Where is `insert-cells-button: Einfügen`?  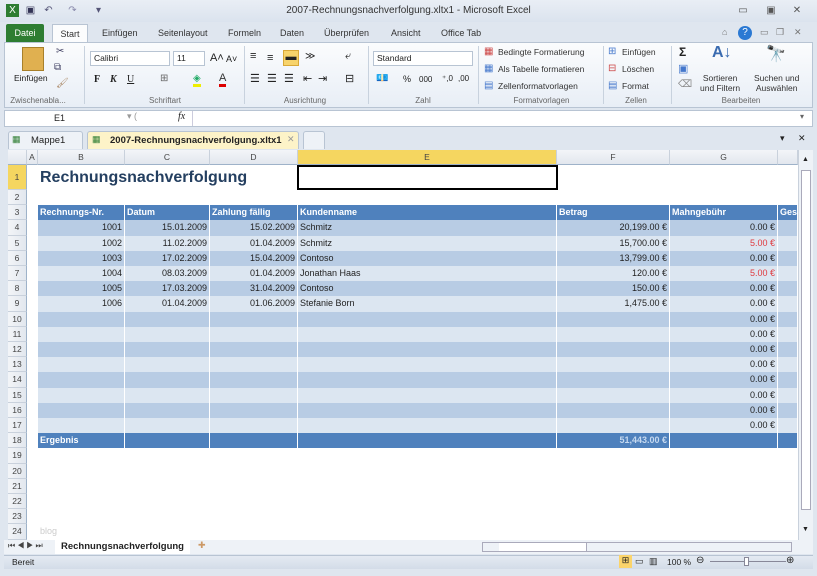
insert-cells-button: Einfügen is located at coordinates (639, 52).